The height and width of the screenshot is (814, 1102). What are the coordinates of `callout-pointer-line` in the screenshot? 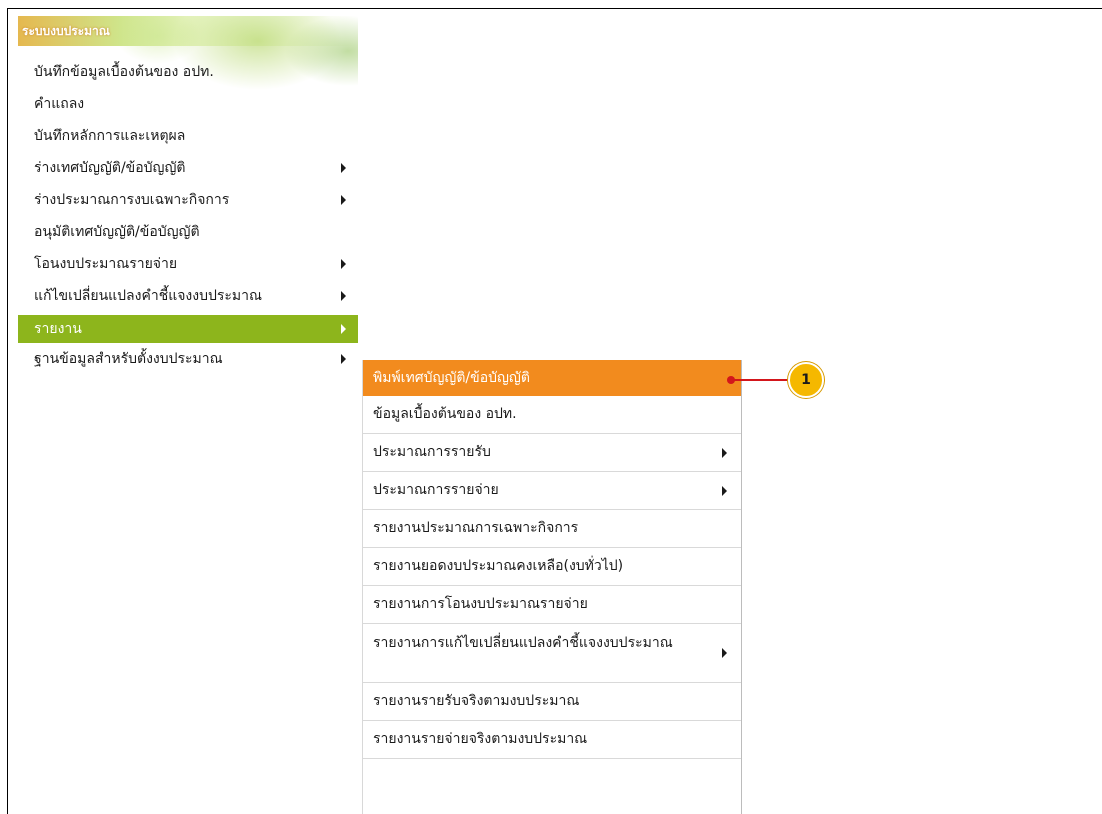 It's located at (759, 380).